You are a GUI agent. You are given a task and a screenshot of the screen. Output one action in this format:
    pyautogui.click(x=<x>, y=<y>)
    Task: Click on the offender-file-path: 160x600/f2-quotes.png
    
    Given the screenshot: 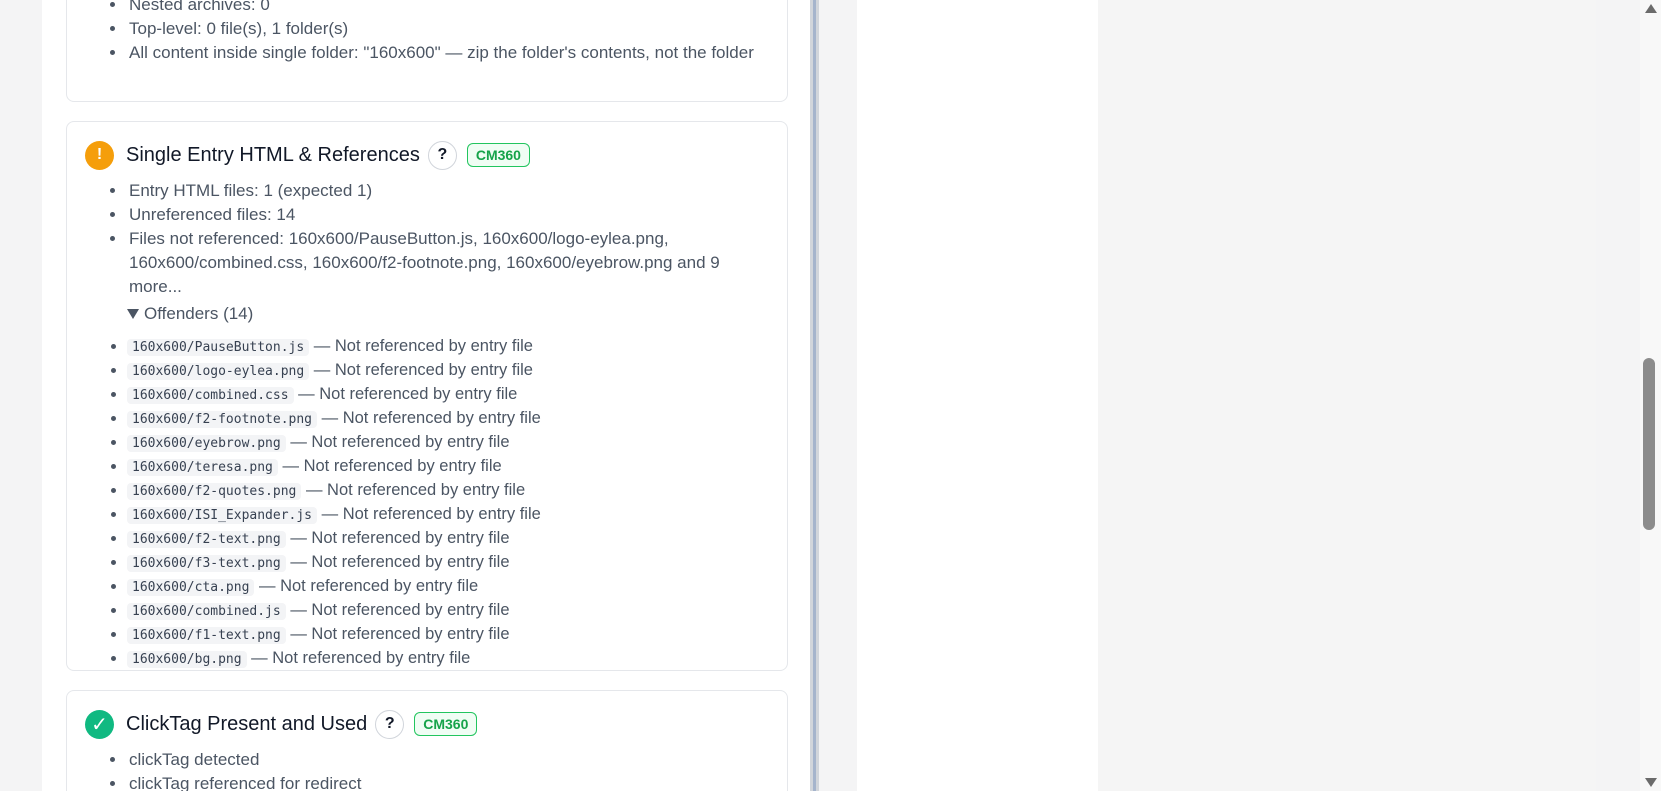 What is the action you would take?
    pyautogui.click(x=214, y=491)
    